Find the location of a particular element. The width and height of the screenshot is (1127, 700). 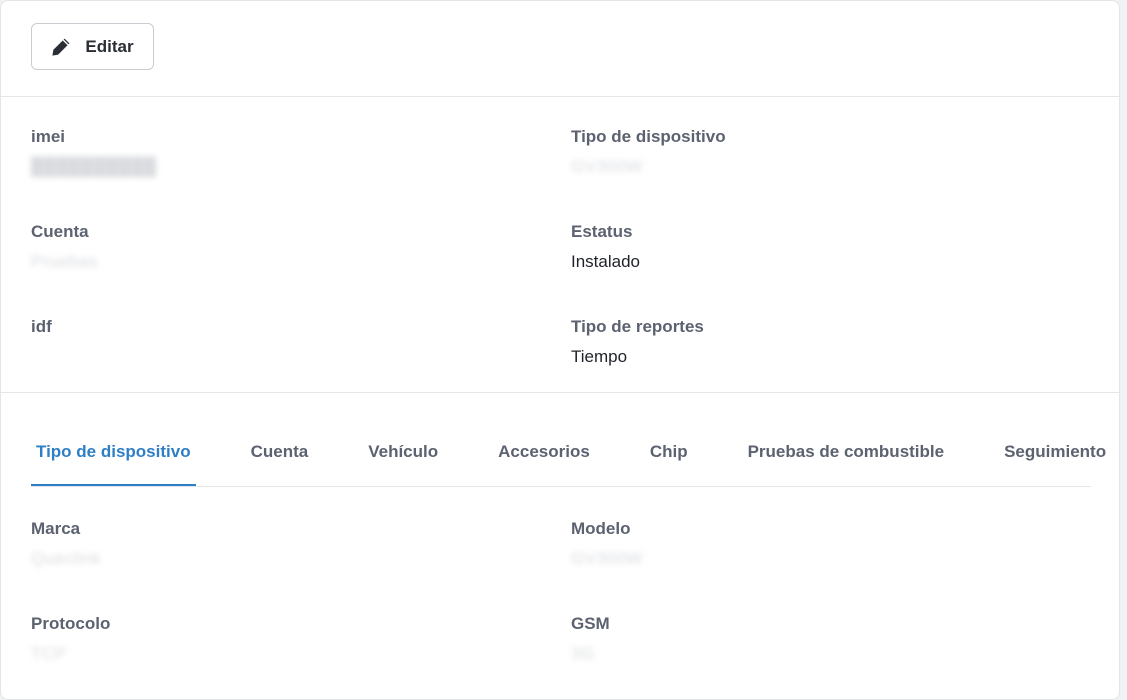

field-idf: idf is located at coordinates (41, 342).